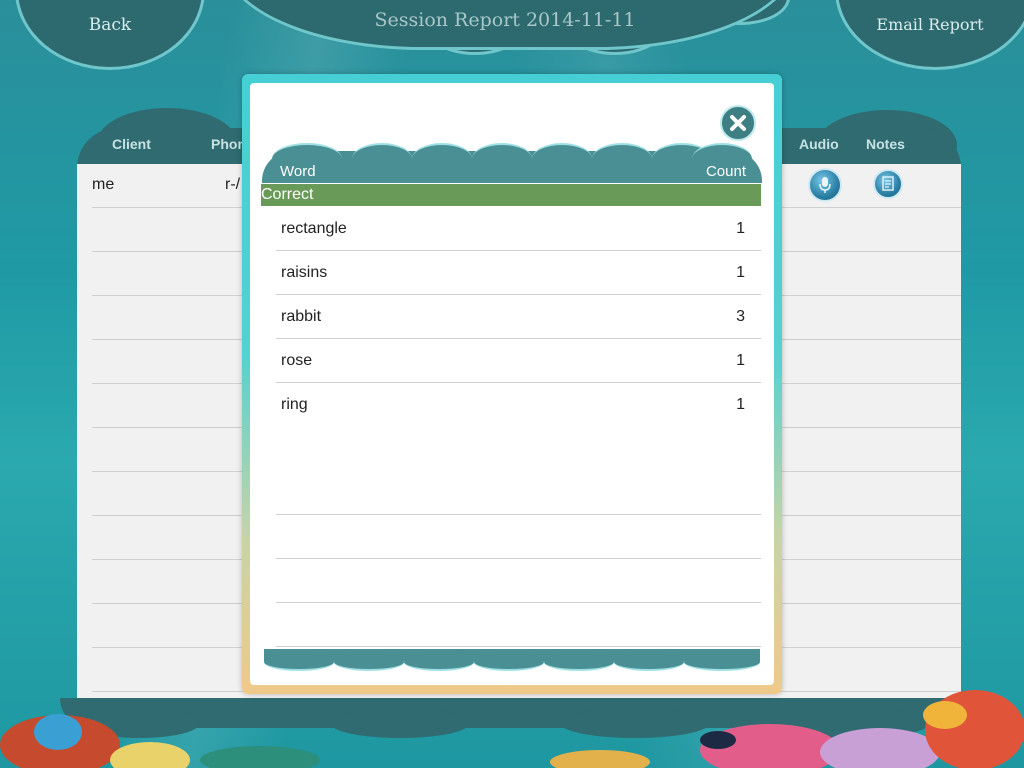  Describe the element at coordinates (228, 144) in the screenshot. I see `column-header-phoneme: Phon` at that location.